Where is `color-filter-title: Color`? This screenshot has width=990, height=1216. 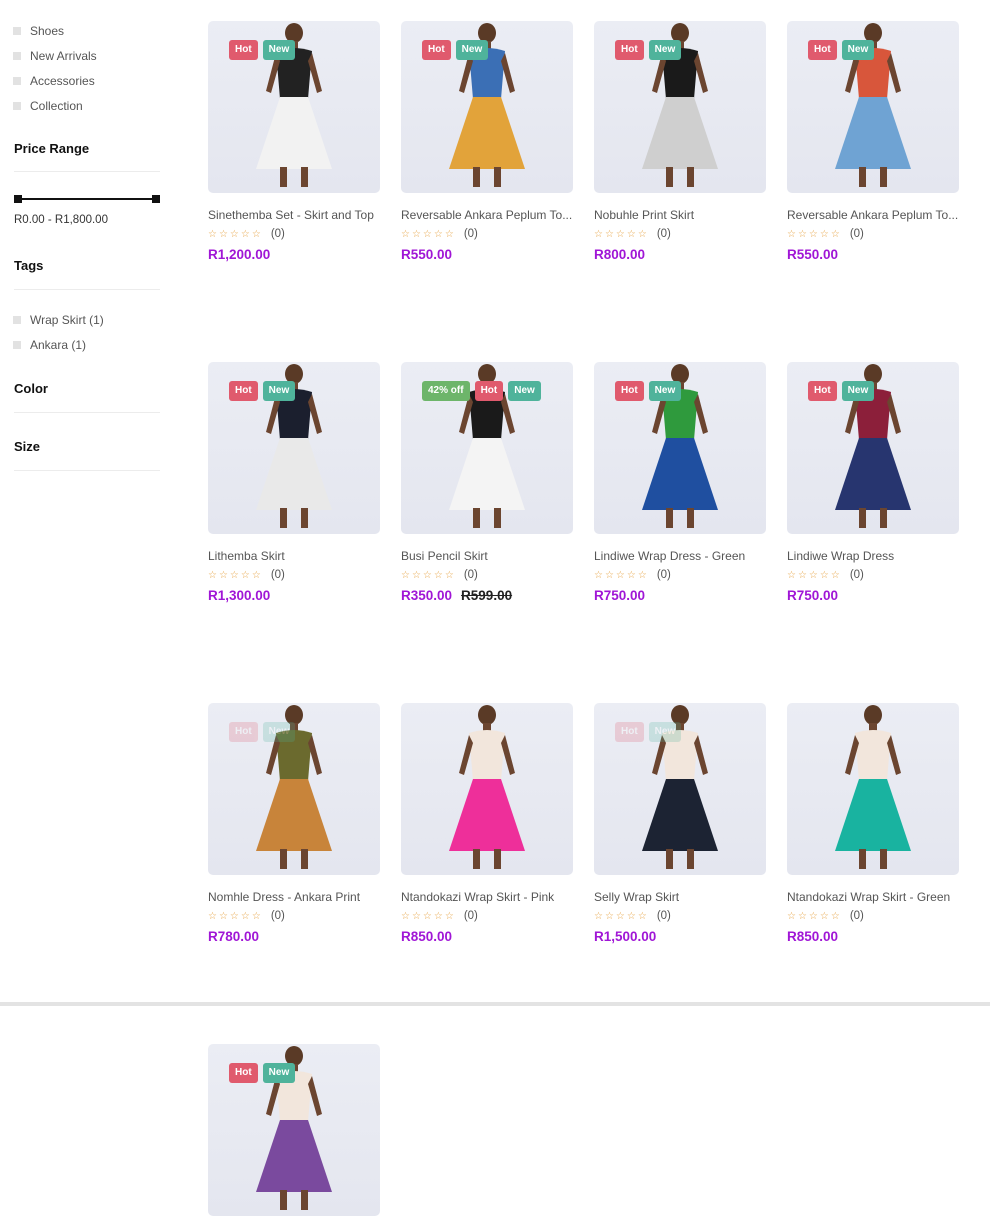
color-filter-title: Color is located at coordinates (31, 388).